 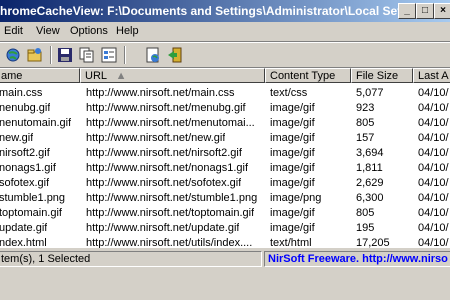 I want to click on column-header-last-accessed: Last A, so click(x=431, y=75).